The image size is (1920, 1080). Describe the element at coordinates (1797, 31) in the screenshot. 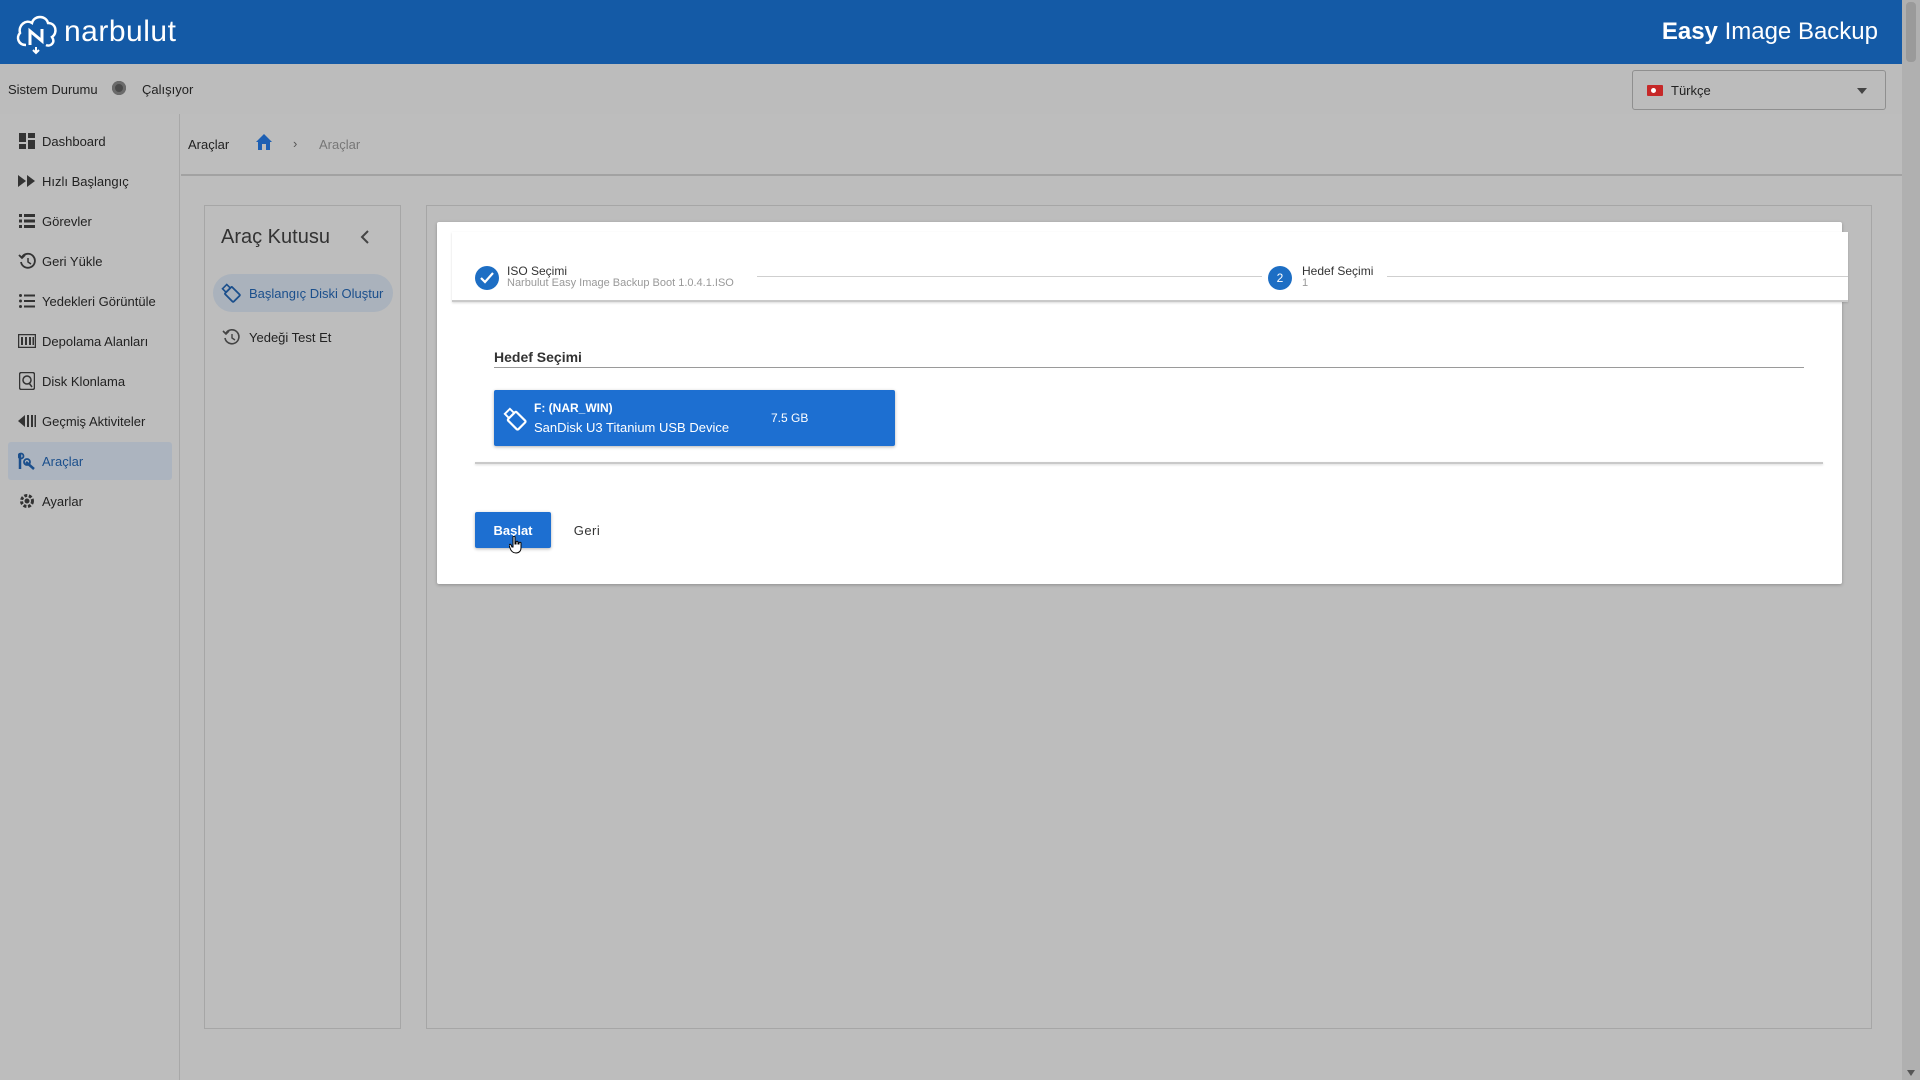

I see `app-title-rest: Image Backup` at that location.